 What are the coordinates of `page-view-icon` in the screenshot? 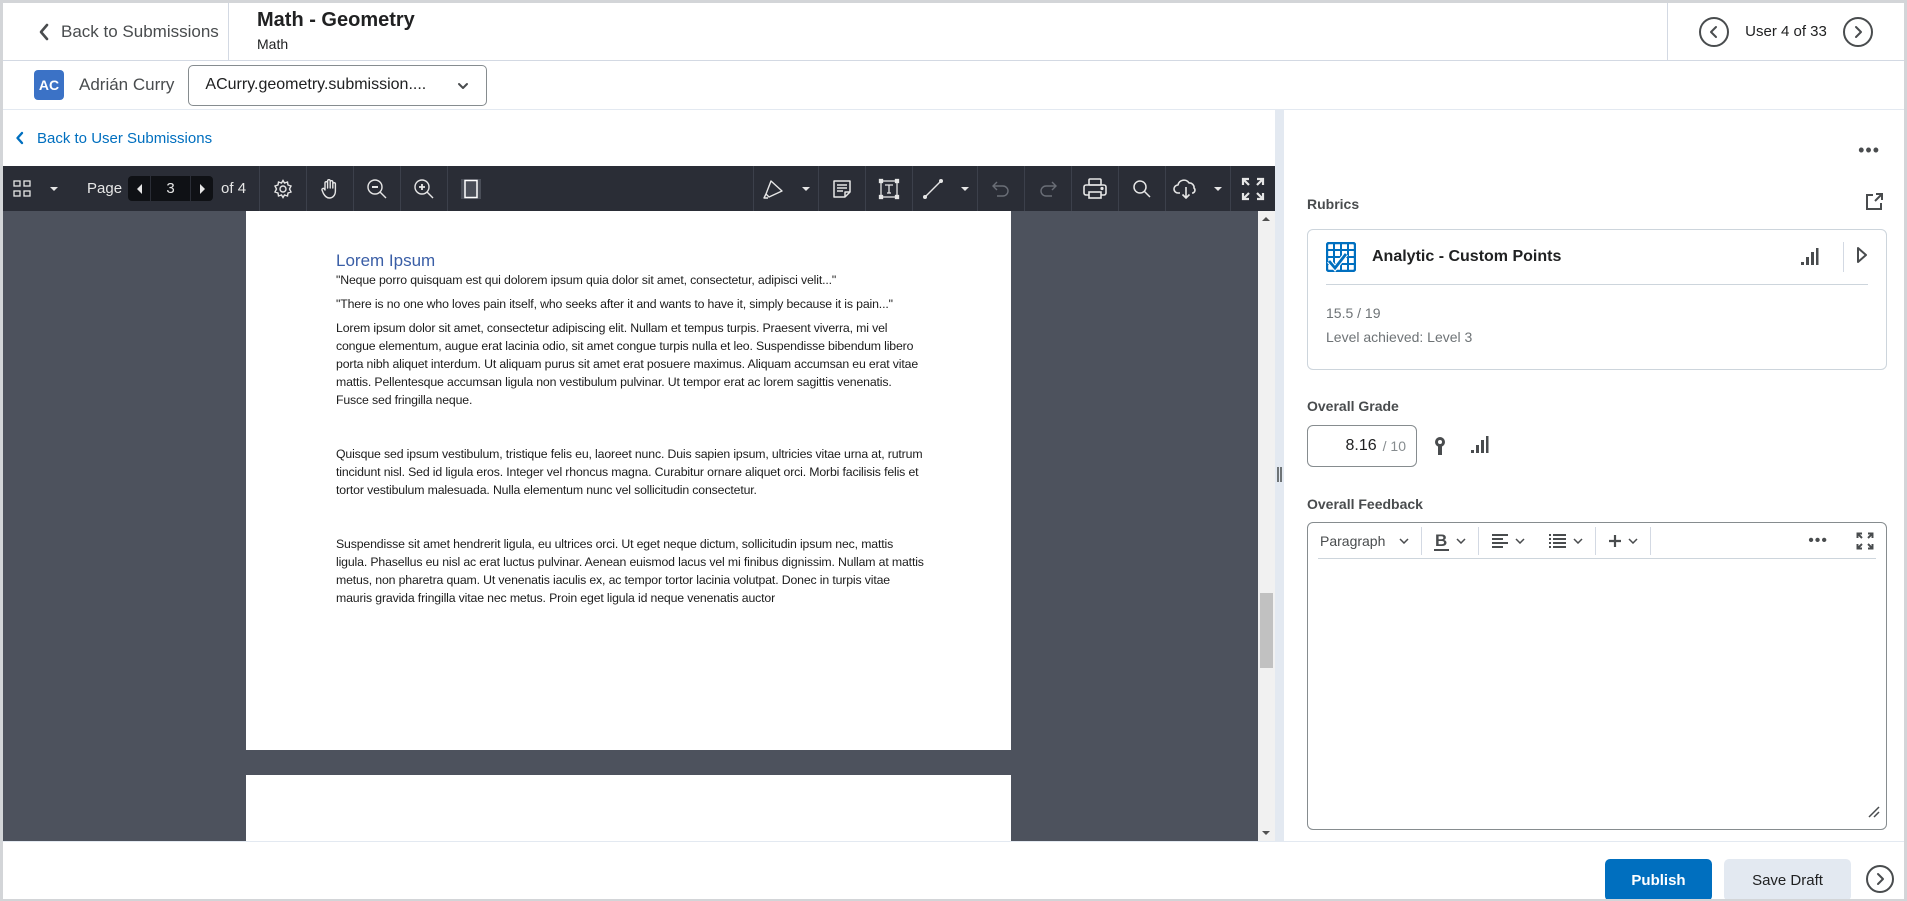 It's located at (471, 188).